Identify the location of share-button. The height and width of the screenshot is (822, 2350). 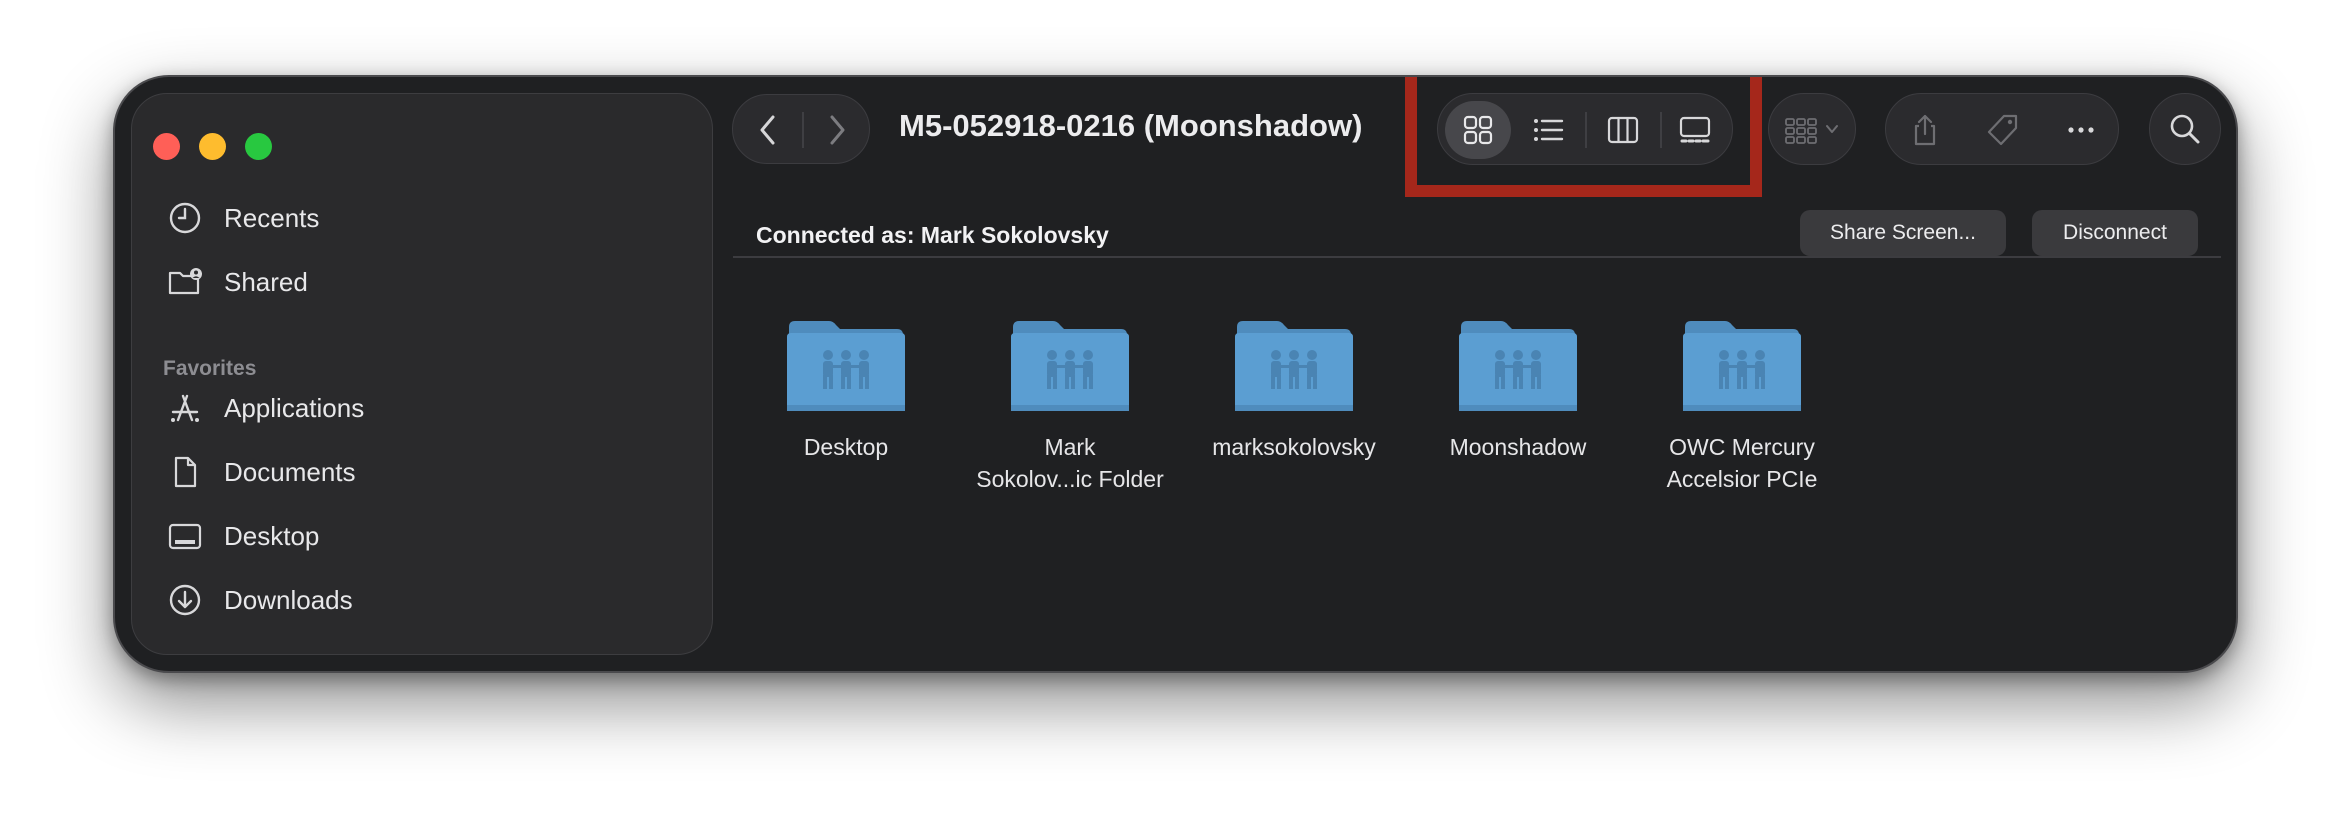
(1925, 130).